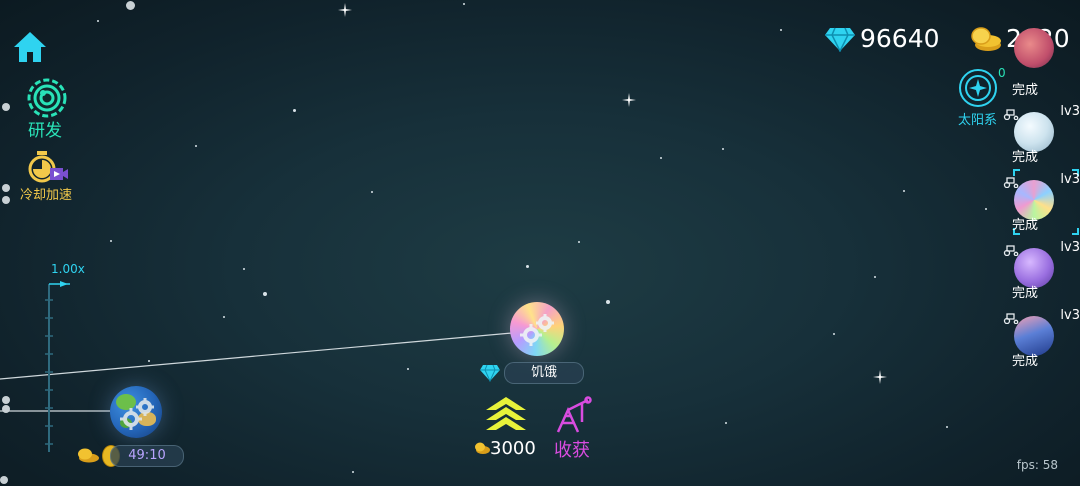 Image resolution: width=1080 pixels, height=486 pixels. Describe the element at coordinates (56, 368) in the screenshot. I see `speed-slider` at that location.